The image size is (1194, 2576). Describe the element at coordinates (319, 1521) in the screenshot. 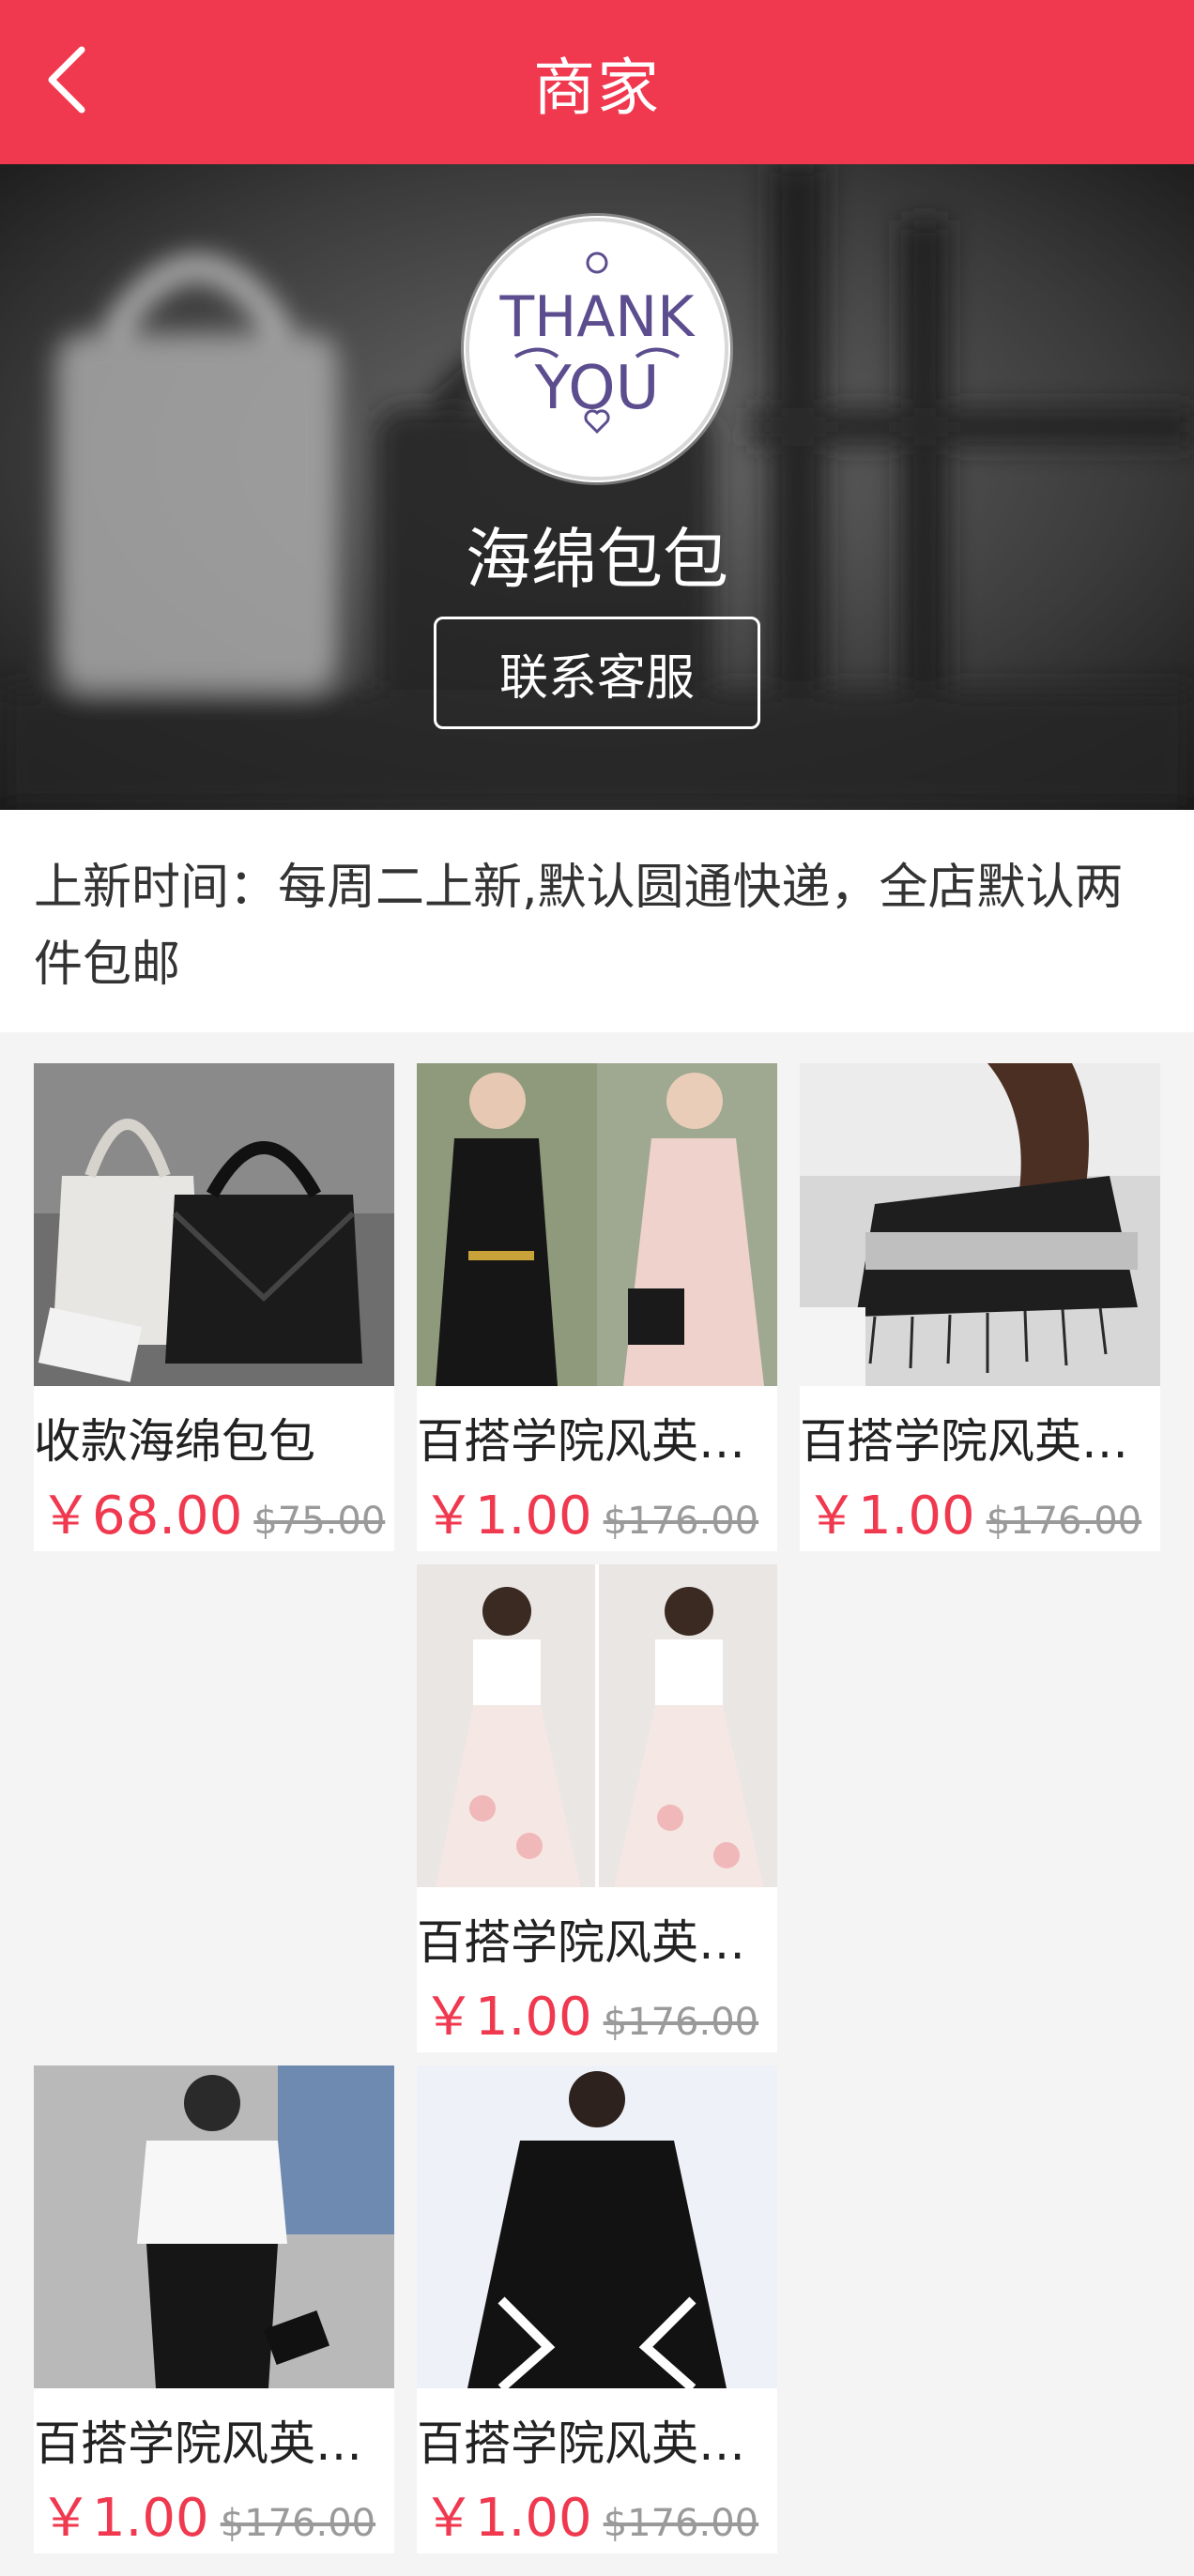

I see `product-original-price: $75.00` at that location.